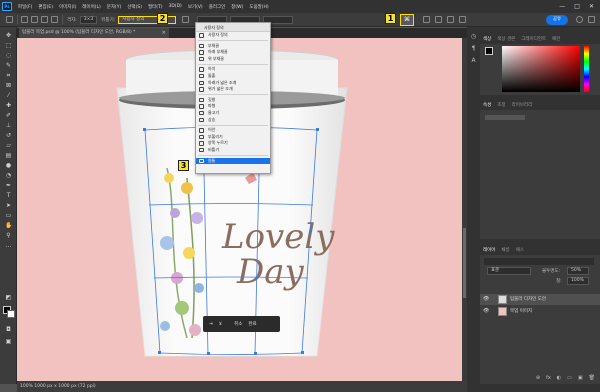 The image size is (600, 392). Describe the element at coordinates (233, 150) in the screenshot. I see `warp-option-4-3: 비틀기` at that location.